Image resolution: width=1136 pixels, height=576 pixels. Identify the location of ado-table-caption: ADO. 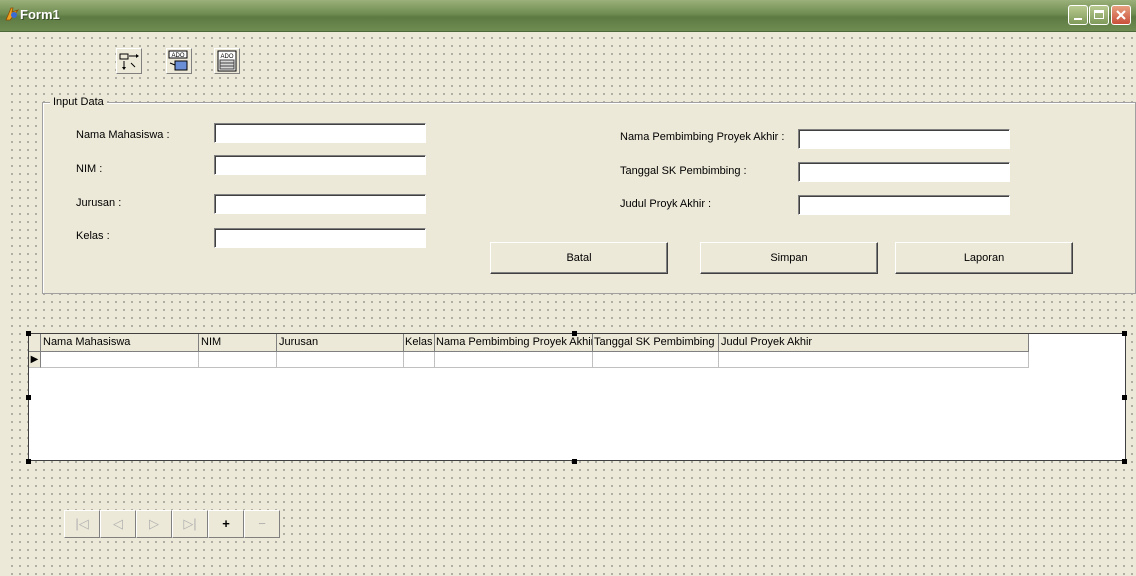
(226, 57).